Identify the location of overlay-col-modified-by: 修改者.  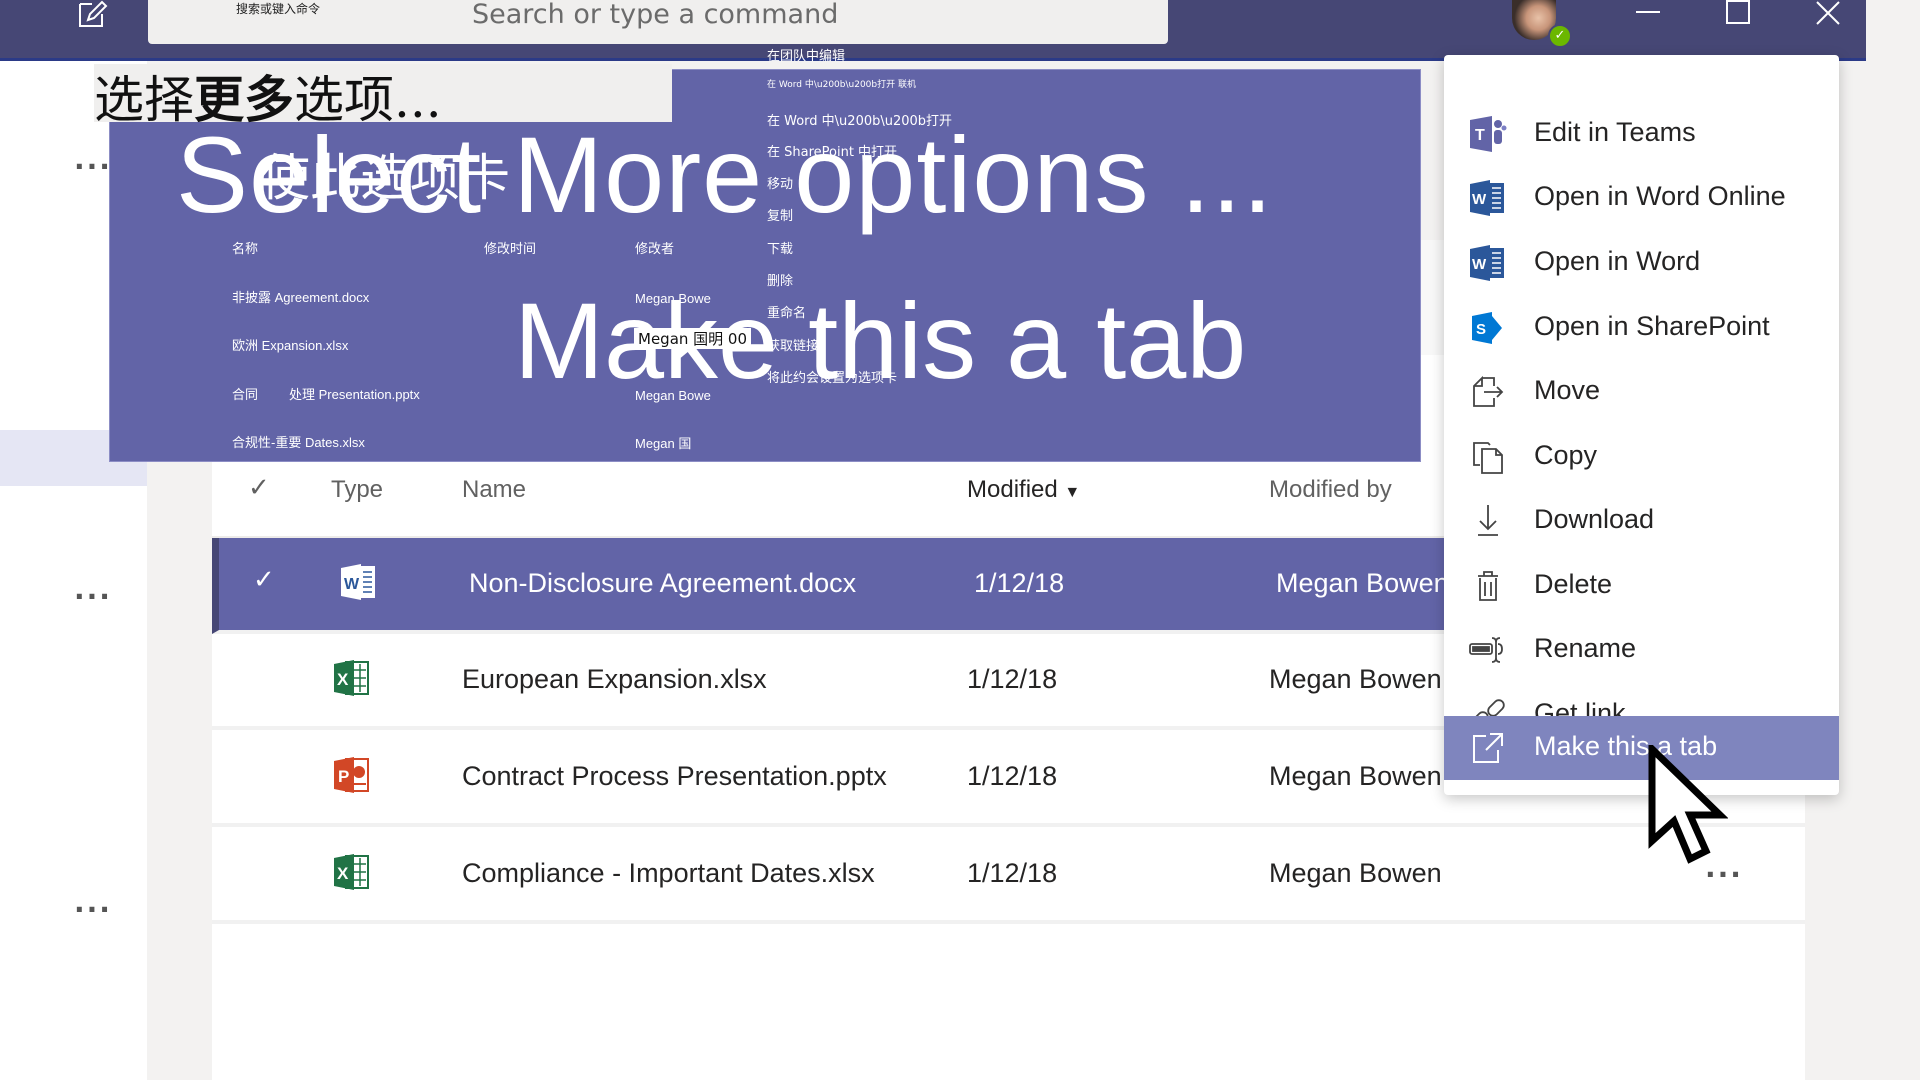
(655, 248).